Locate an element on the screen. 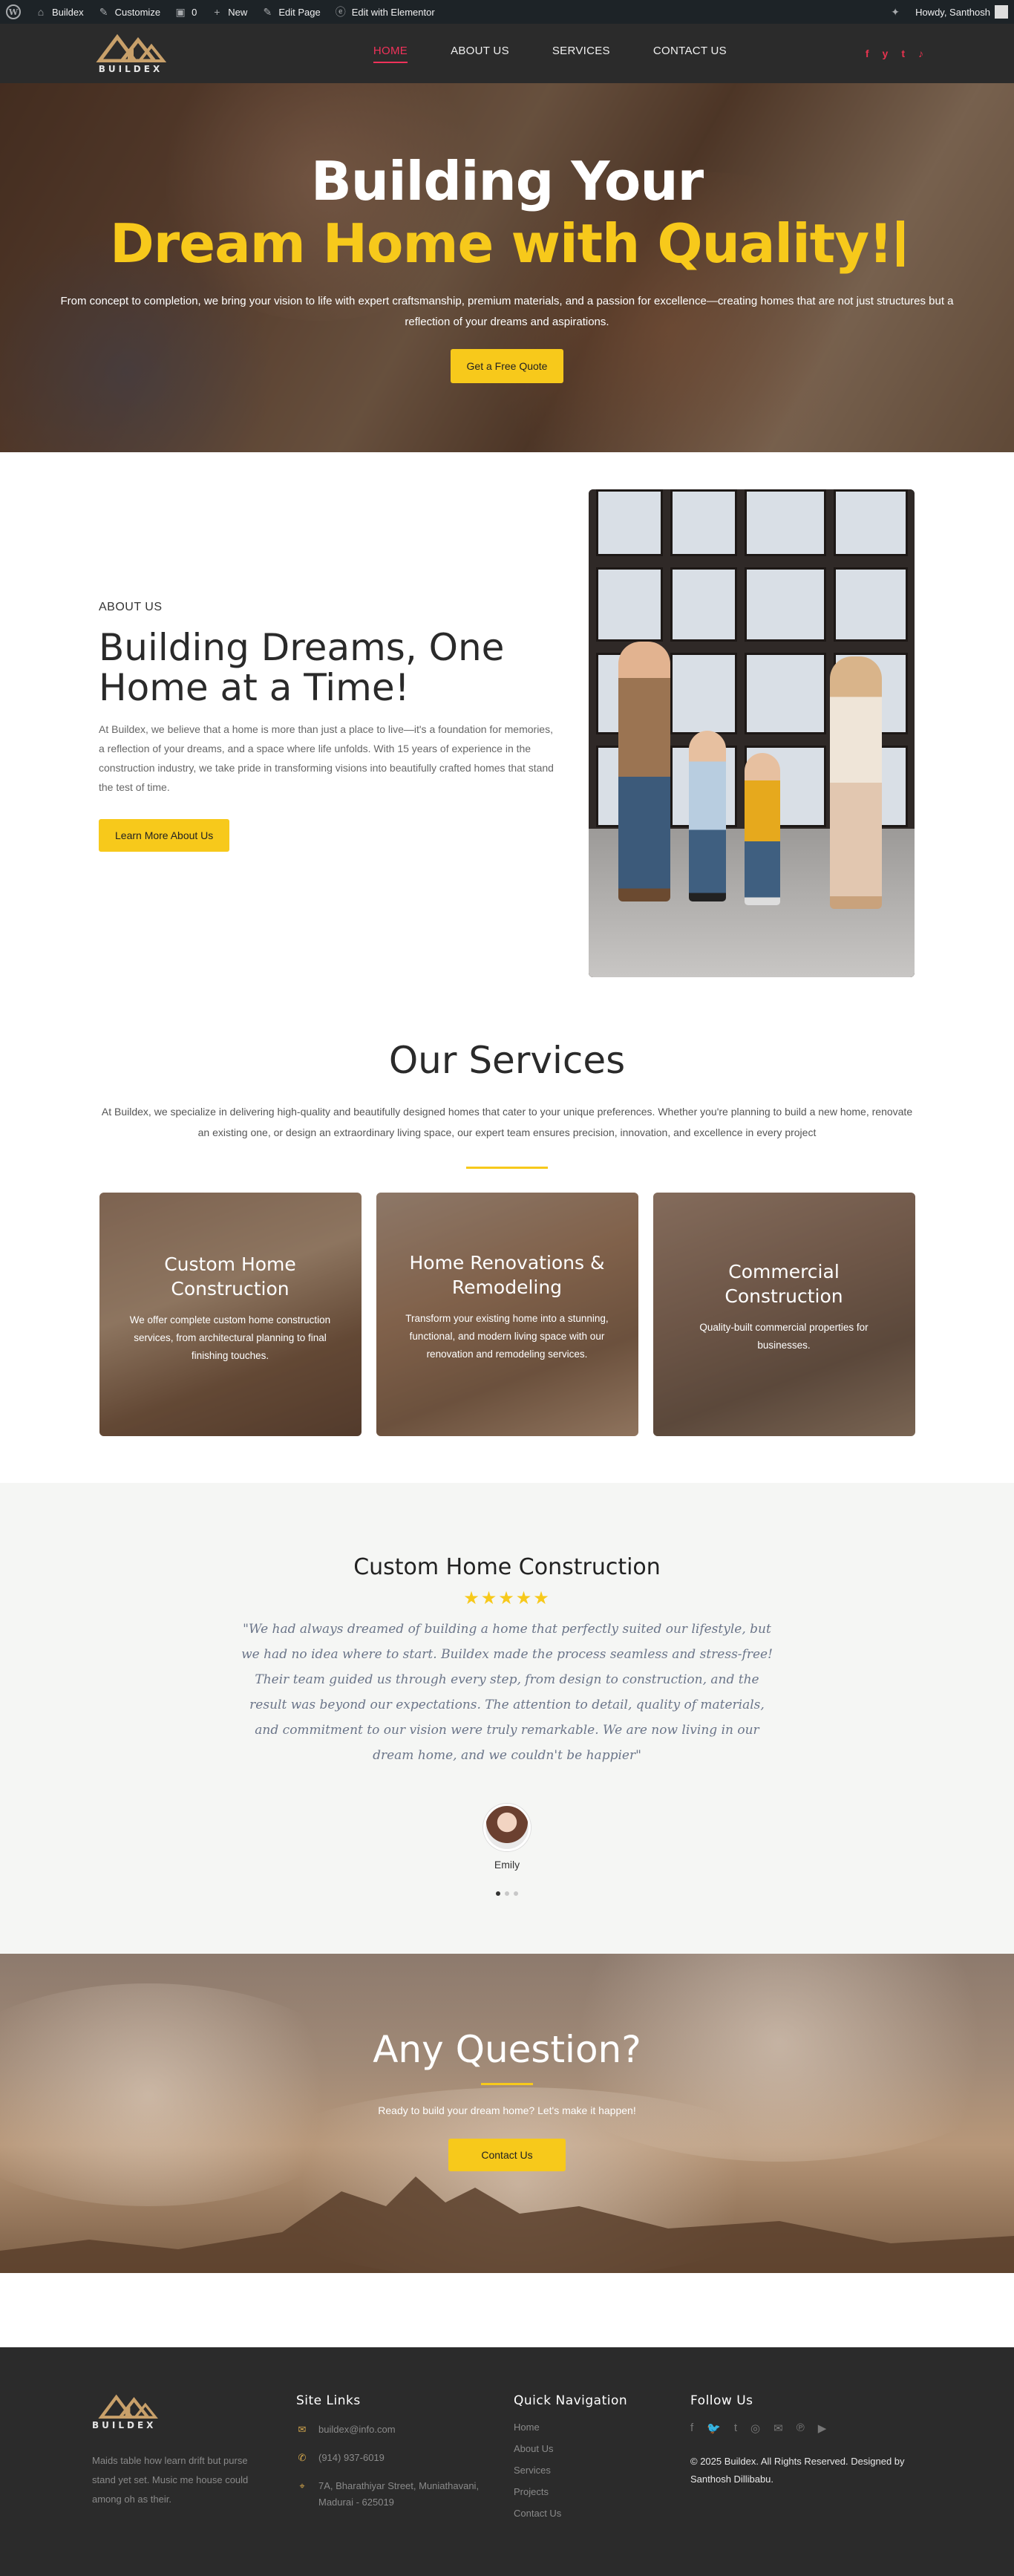 The height and width of the screenshot is (2576, 1014). footer-link-home: Home is located at coordinates (602, 2427).